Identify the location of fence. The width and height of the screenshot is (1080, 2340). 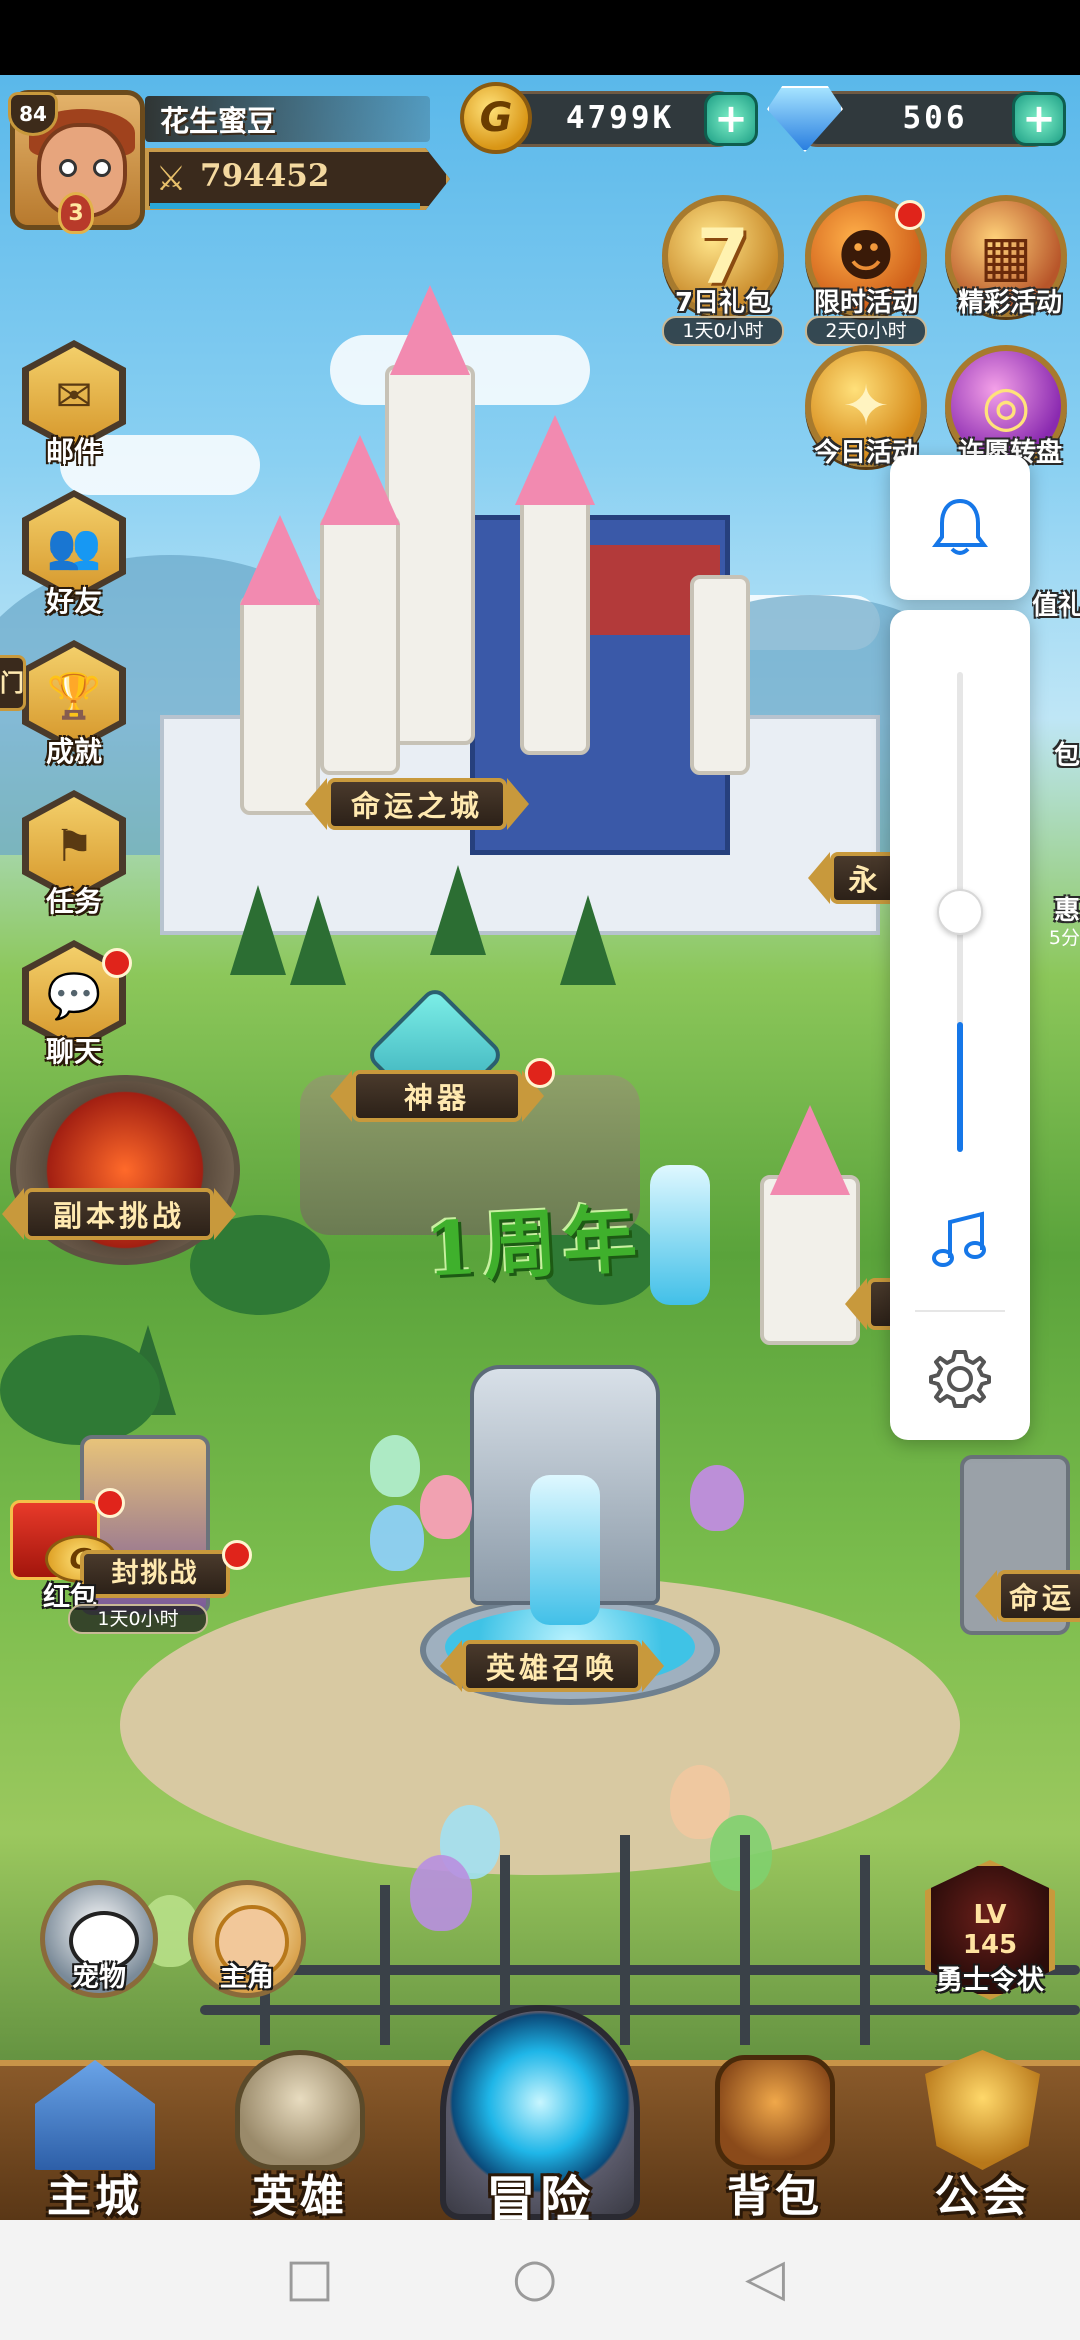
(640, 2010).